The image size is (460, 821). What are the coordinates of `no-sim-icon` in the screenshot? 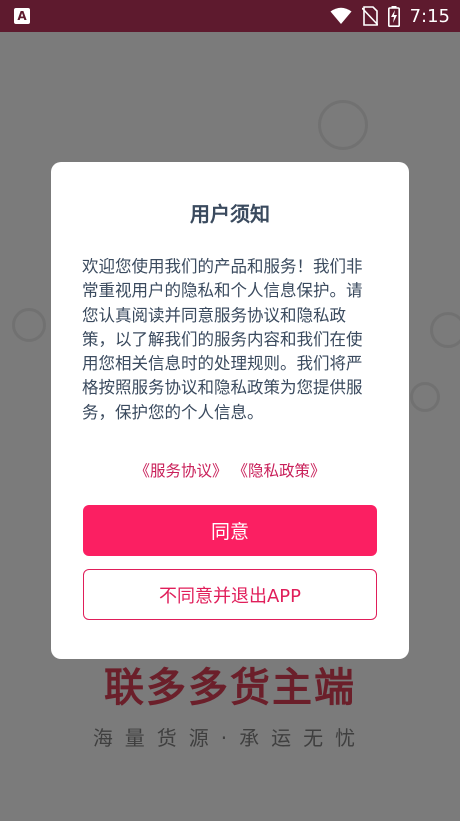 It's located at (369, 16).